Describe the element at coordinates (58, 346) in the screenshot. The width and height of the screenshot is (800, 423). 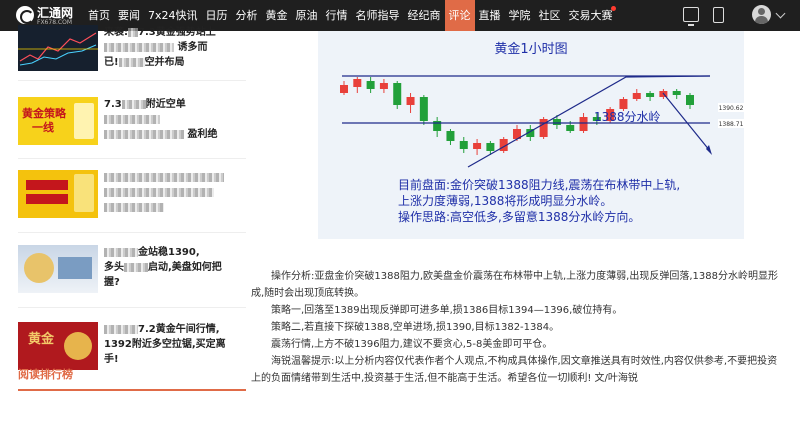
I see `article-thumbnail: 黄金` at that location.